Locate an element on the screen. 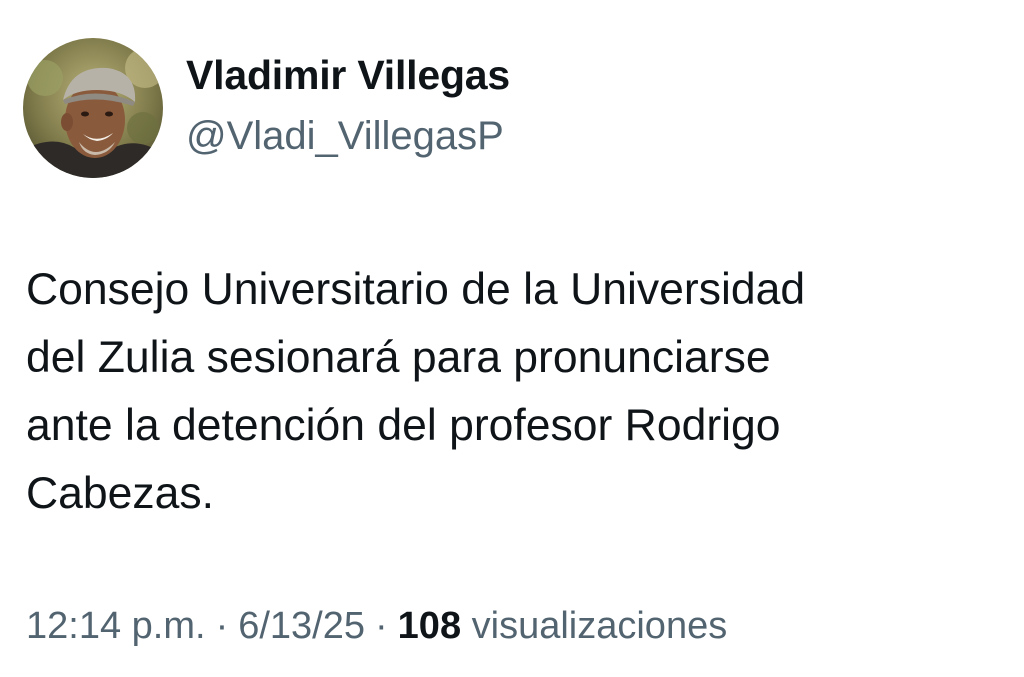 The image size is (1024, 677). avatar-photo is located at coordinates (93, 108).